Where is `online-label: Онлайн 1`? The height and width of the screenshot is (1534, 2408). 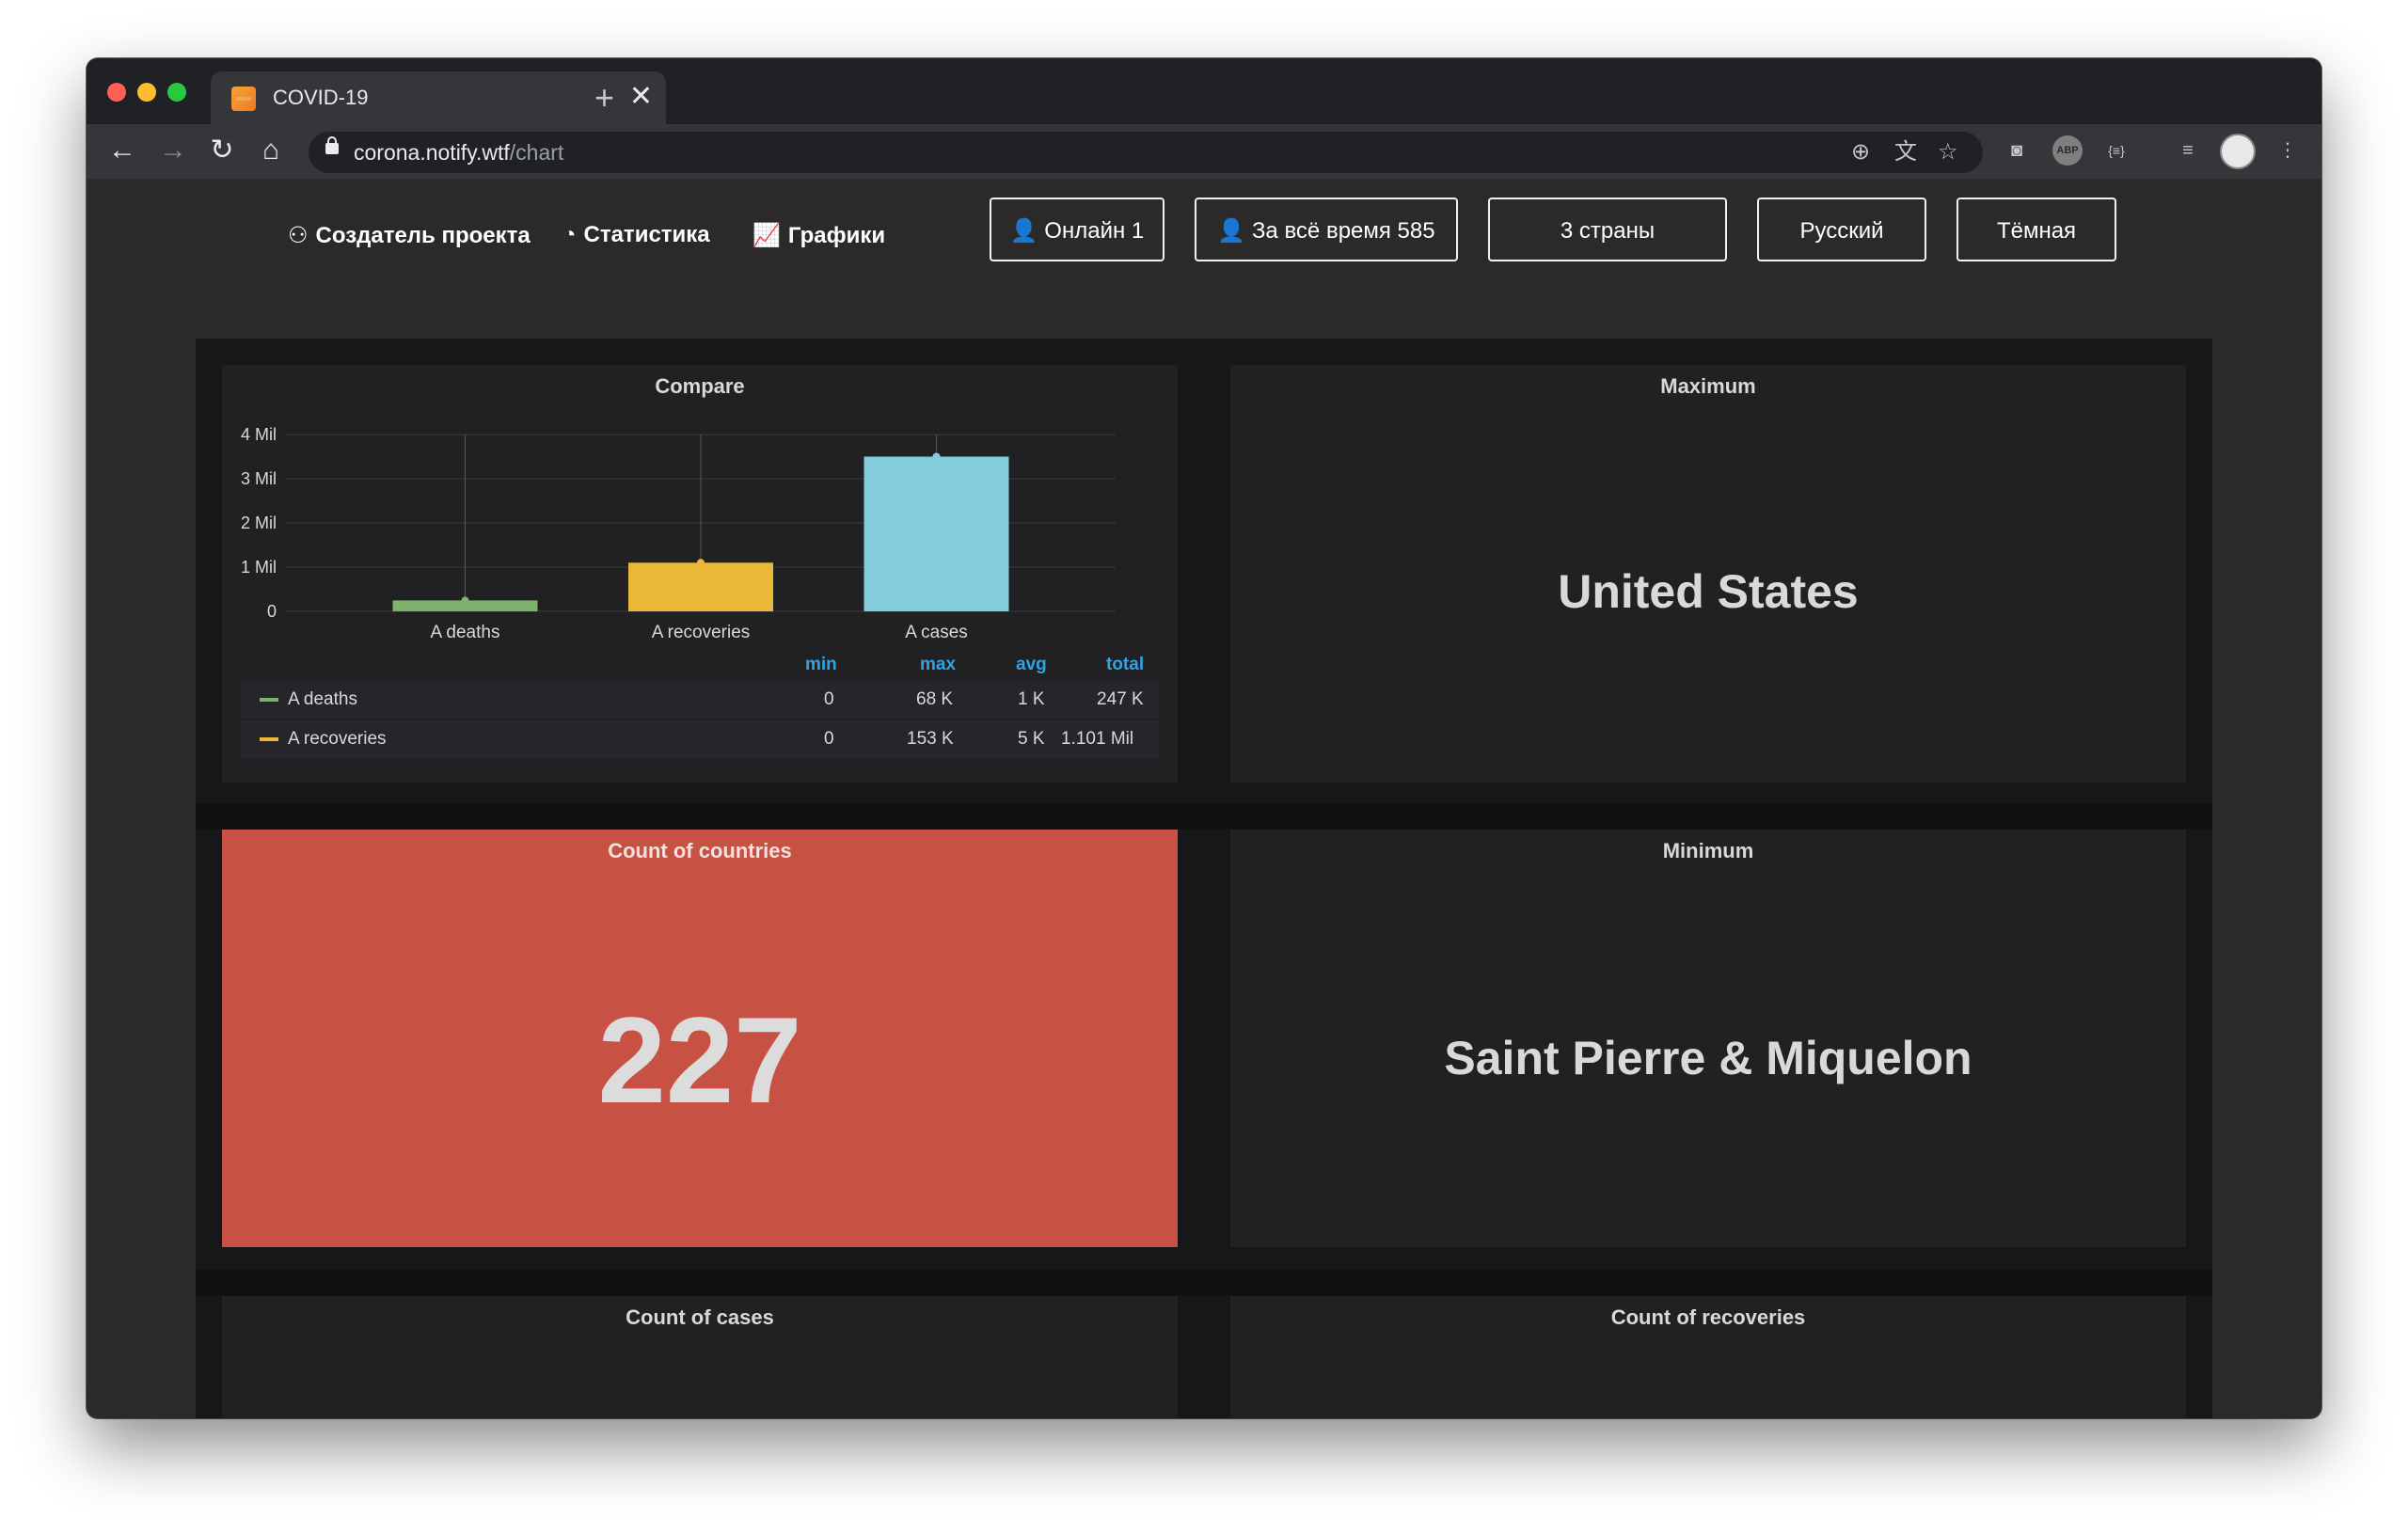 online-label: Онлайн 1 is located at coordinates (1095, 231).